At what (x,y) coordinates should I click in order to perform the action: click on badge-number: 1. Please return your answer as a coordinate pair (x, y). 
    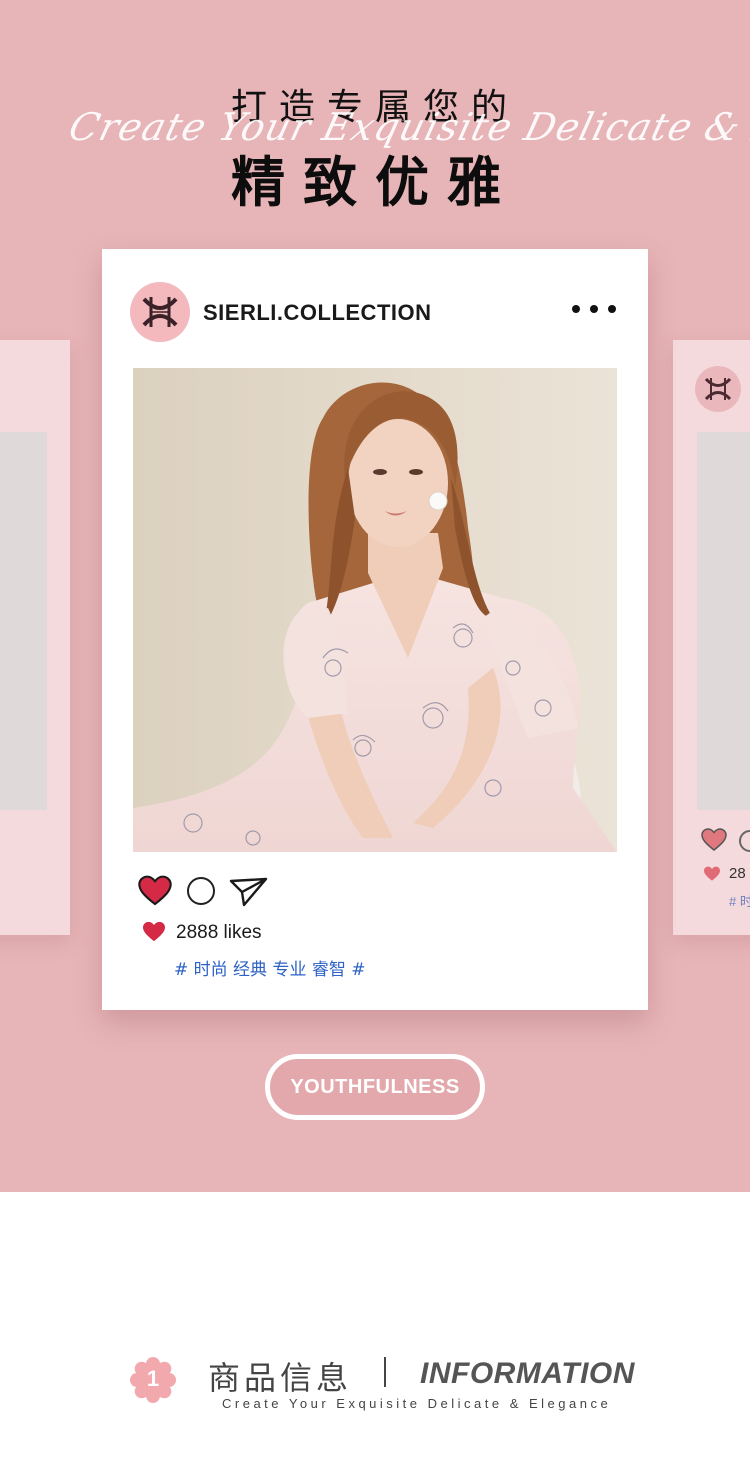
    Looking at the image, I should click on (153, 1378).